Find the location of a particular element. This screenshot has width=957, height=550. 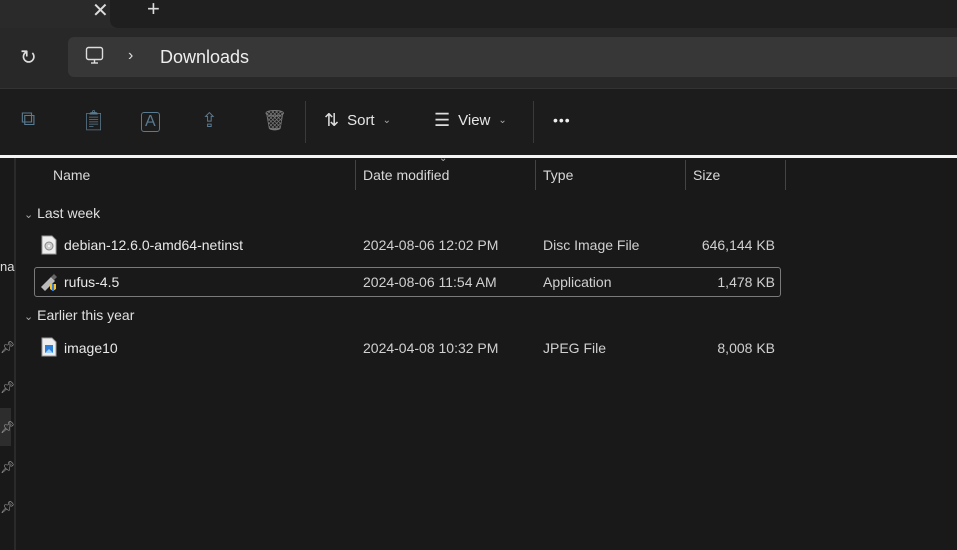

sort-icon: ⇅ is located at coordinates (332, 120).